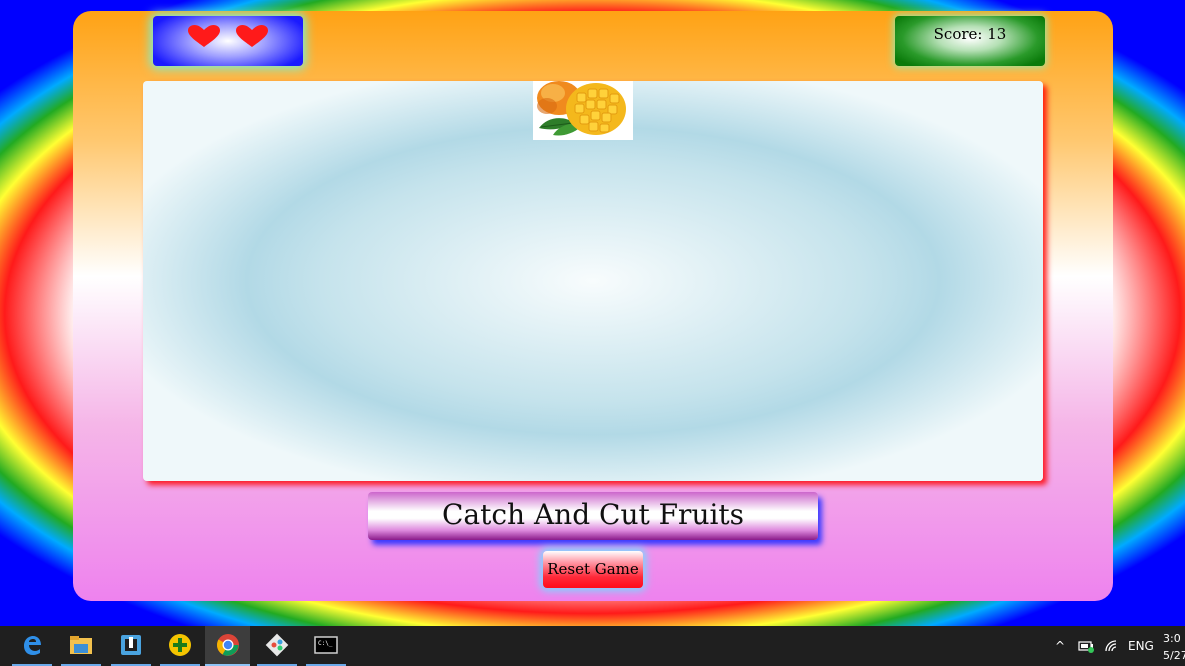 The width and height of the screenshot is (1185, 666). I want to click on git-icon, so click(277, 645).